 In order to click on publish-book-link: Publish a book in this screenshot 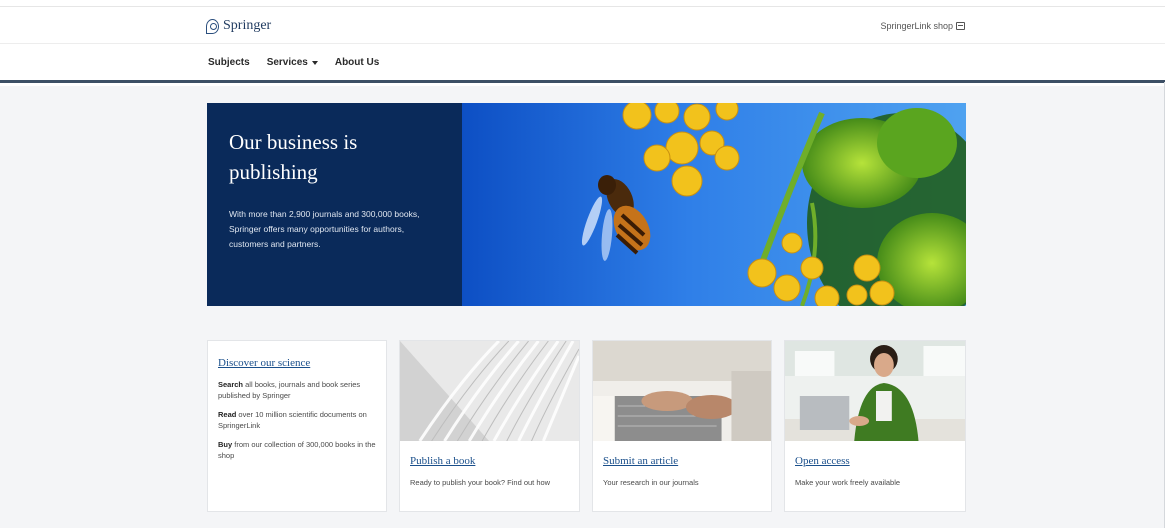, I will do `click(442, 461)`.